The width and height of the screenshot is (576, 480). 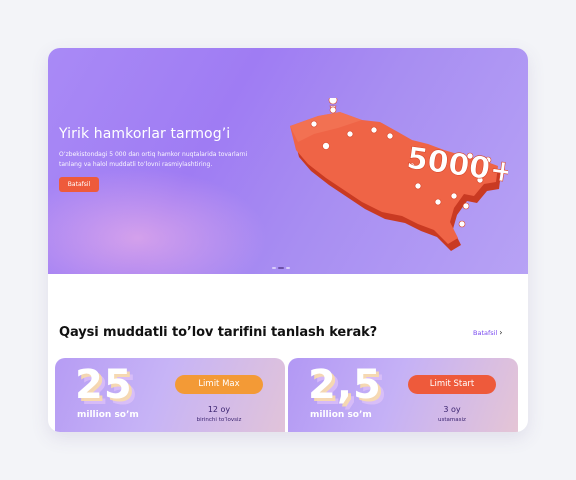 What do you see at coordinates (452, 409) in the screenshot?
I see `tariff-term: 3 oy` at bounding box center [452, 409].